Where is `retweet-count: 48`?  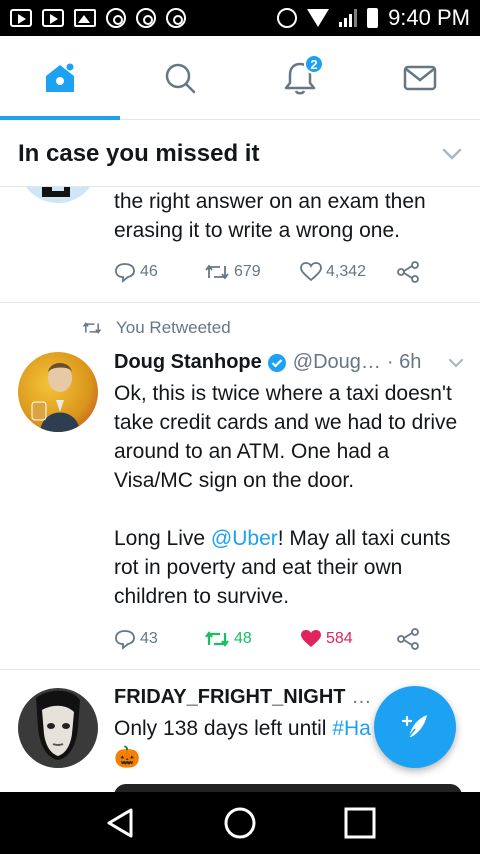
retweet-count: 48 is located at coordinates (243, 638).